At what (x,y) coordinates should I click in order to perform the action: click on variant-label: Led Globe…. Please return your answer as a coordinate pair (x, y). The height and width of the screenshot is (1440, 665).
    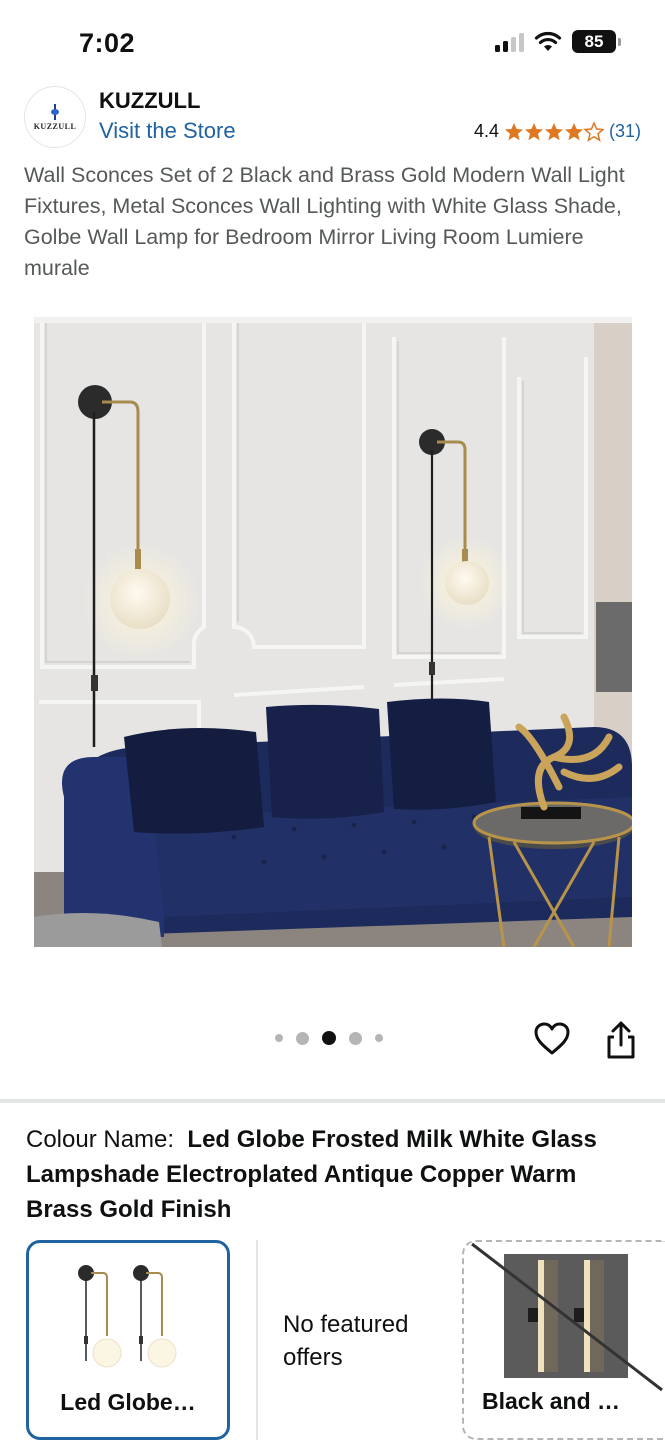
    Looking at the image, I should click on (128, 1402).